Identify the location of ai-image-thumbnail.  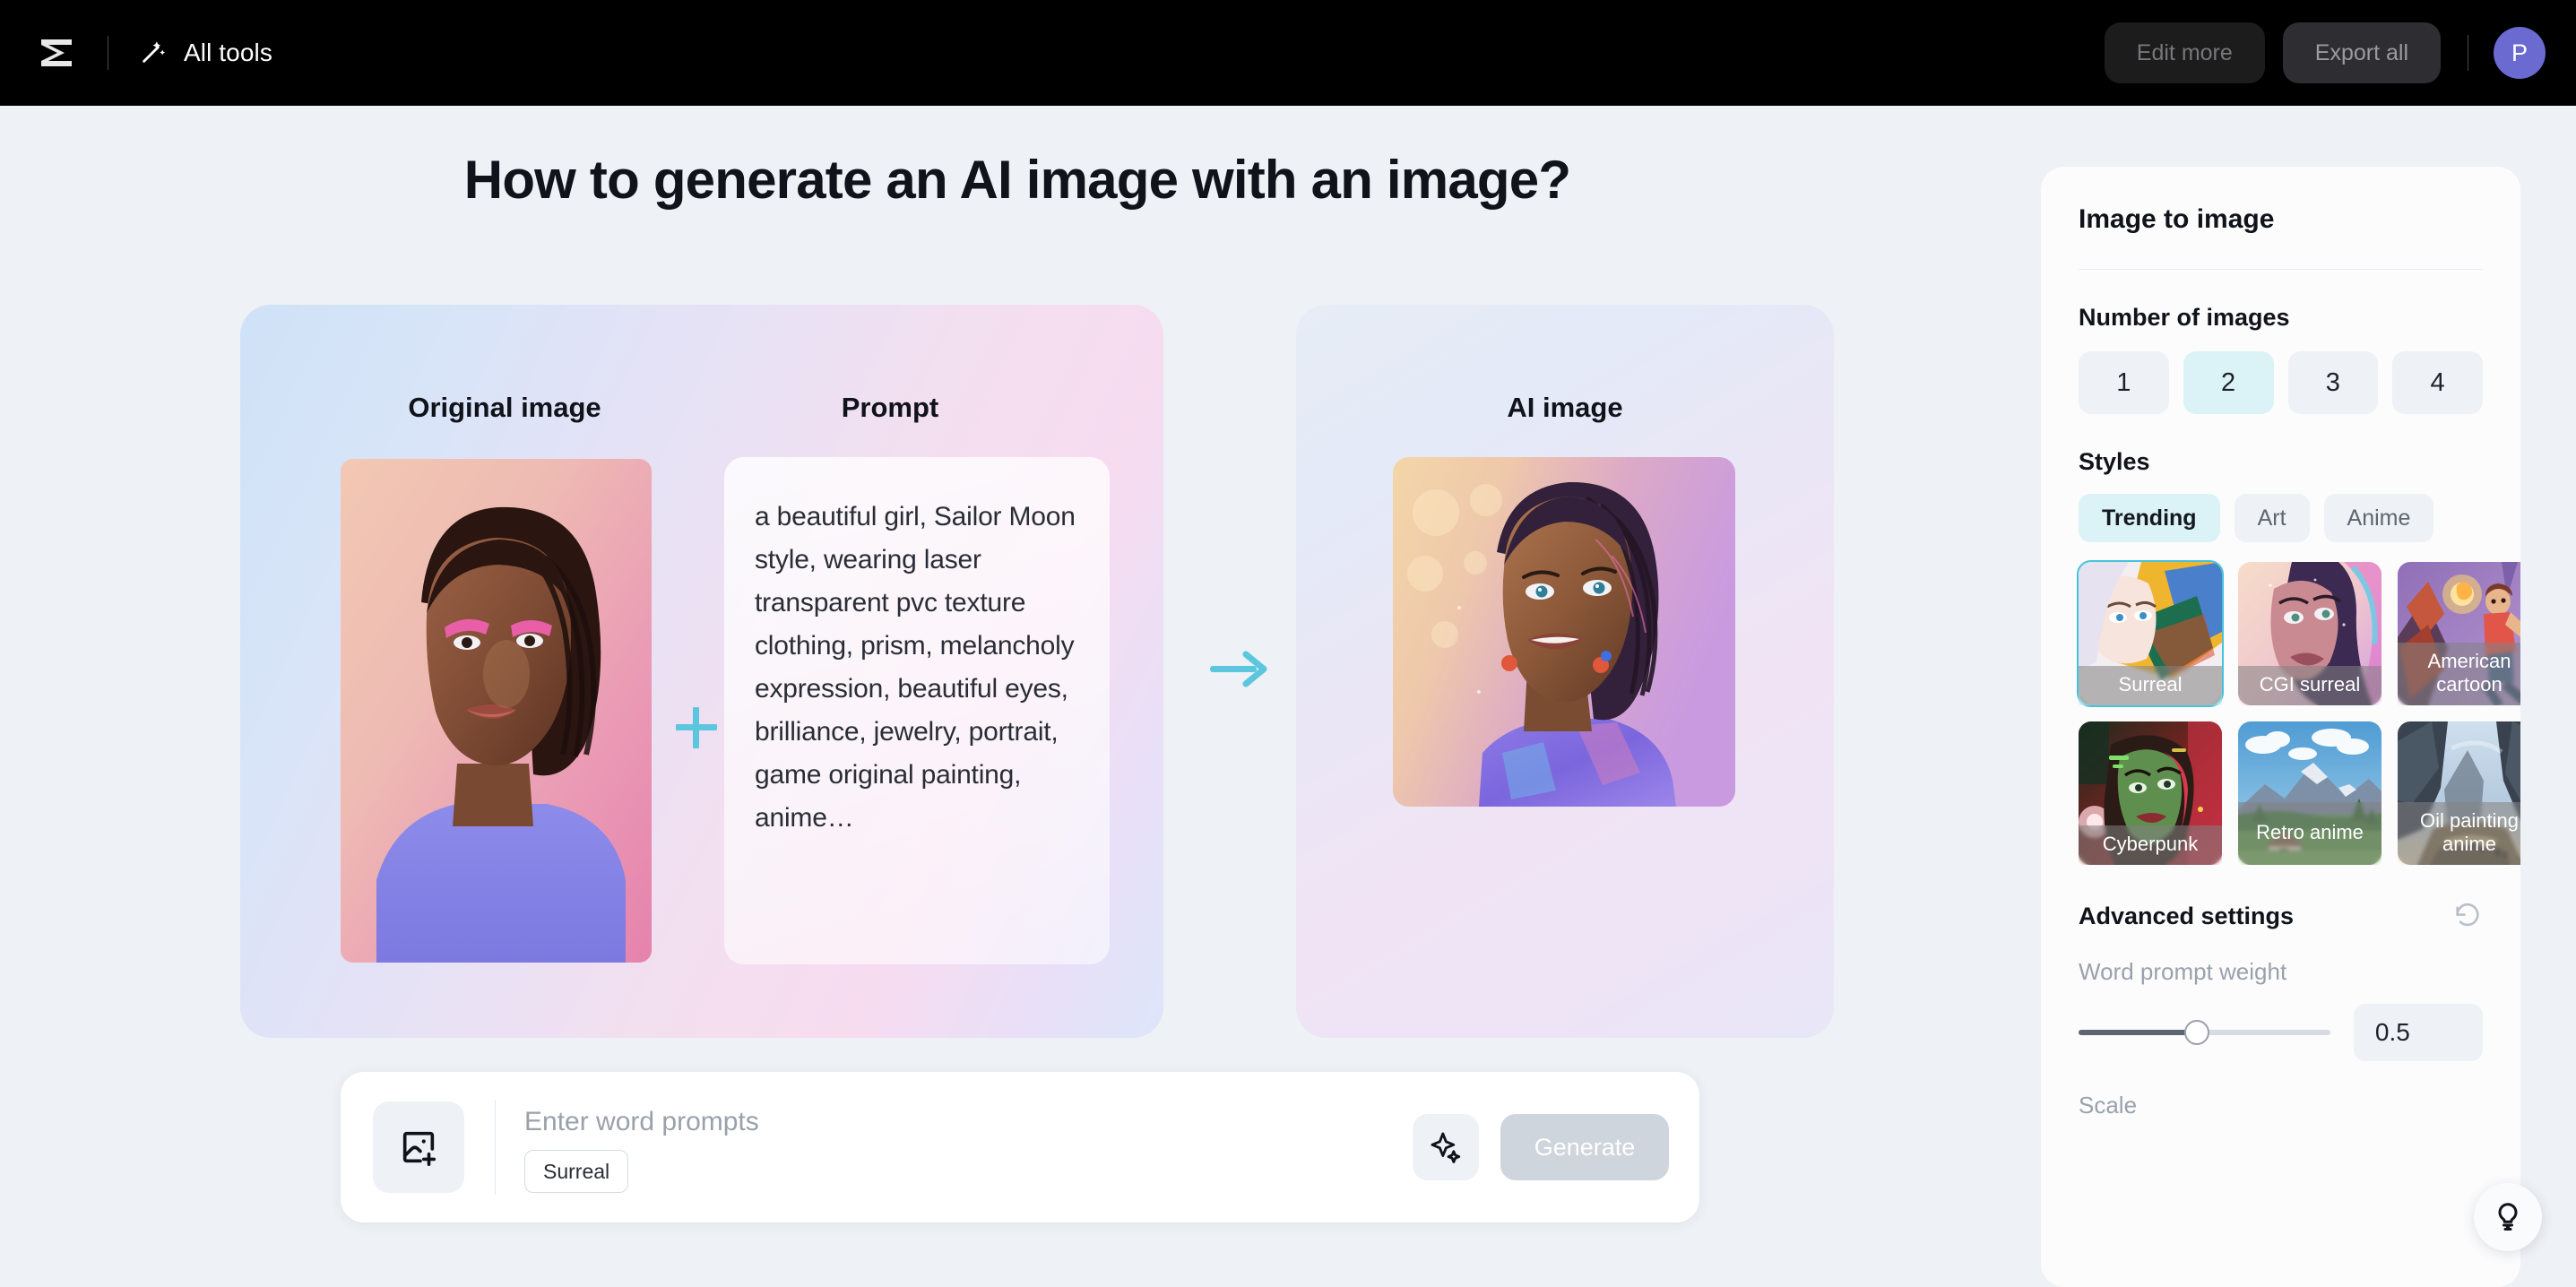
(1564, 632).